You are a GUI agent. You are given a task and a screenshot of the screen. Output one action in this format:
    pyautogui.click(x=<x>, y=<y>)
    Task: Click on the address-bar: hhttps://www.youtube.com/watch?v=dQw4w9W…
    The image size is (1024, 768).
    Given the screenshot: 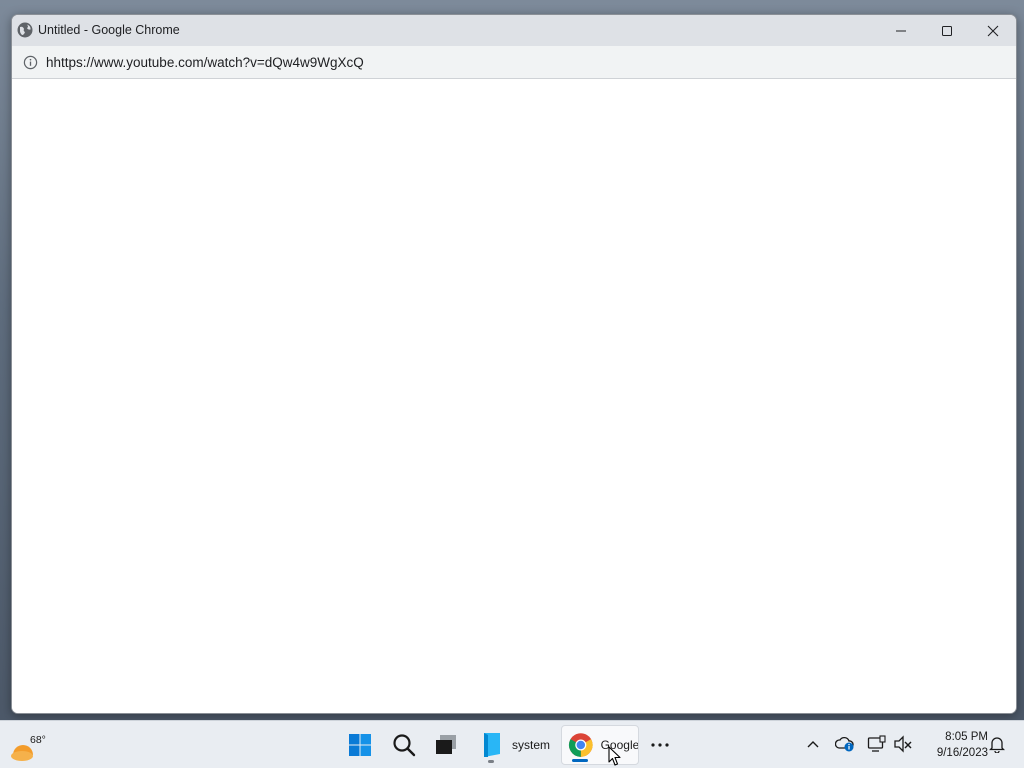 What is the action you would take?
    pyautogui.click(x=514, y=62)
    